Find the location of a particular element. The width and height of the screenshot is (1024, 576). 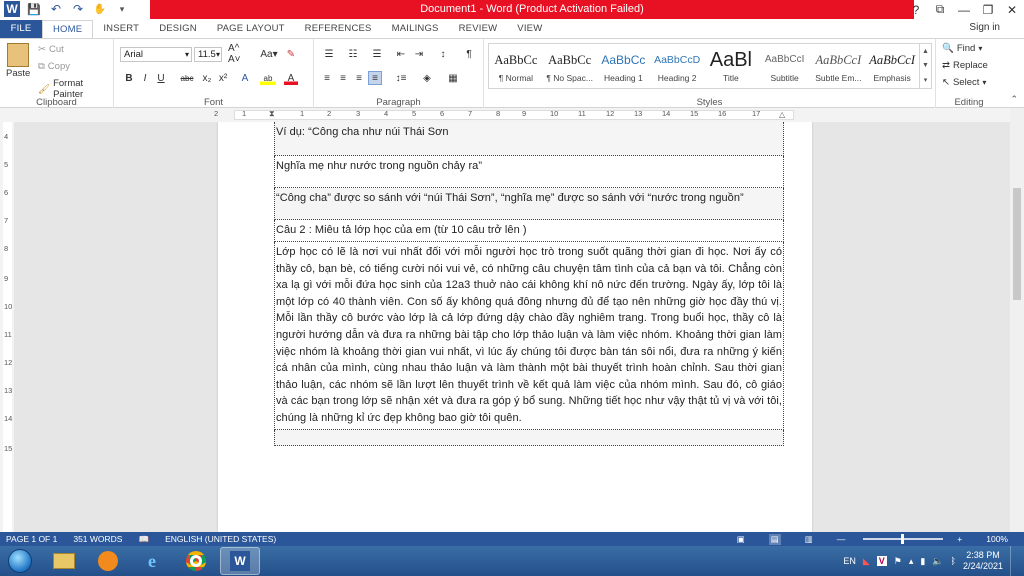

zoom-out-icon: — is located at coordinates (841, 539).